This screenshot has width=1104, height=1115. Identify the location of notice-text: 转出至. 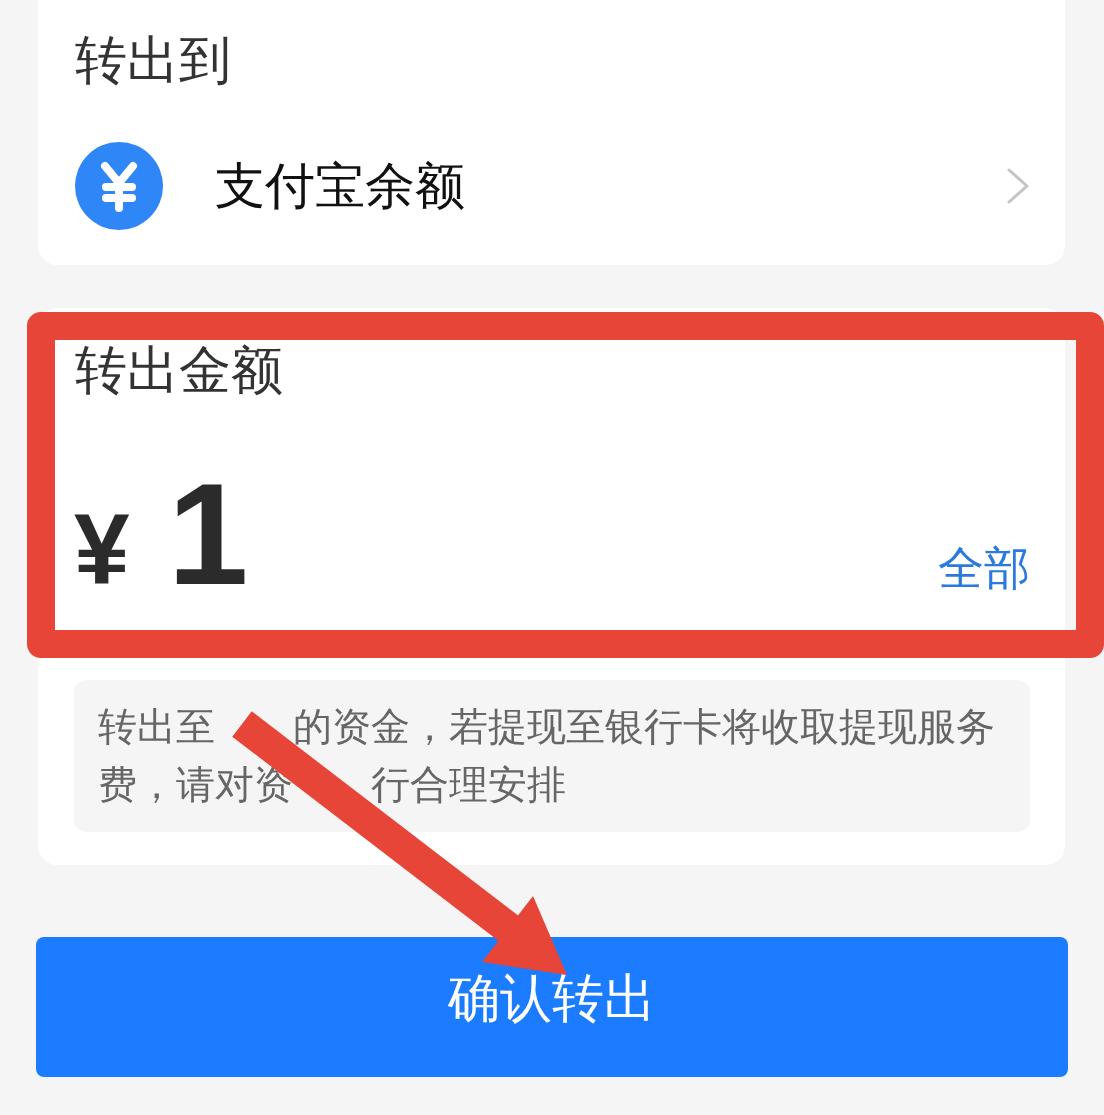
(156, 727).